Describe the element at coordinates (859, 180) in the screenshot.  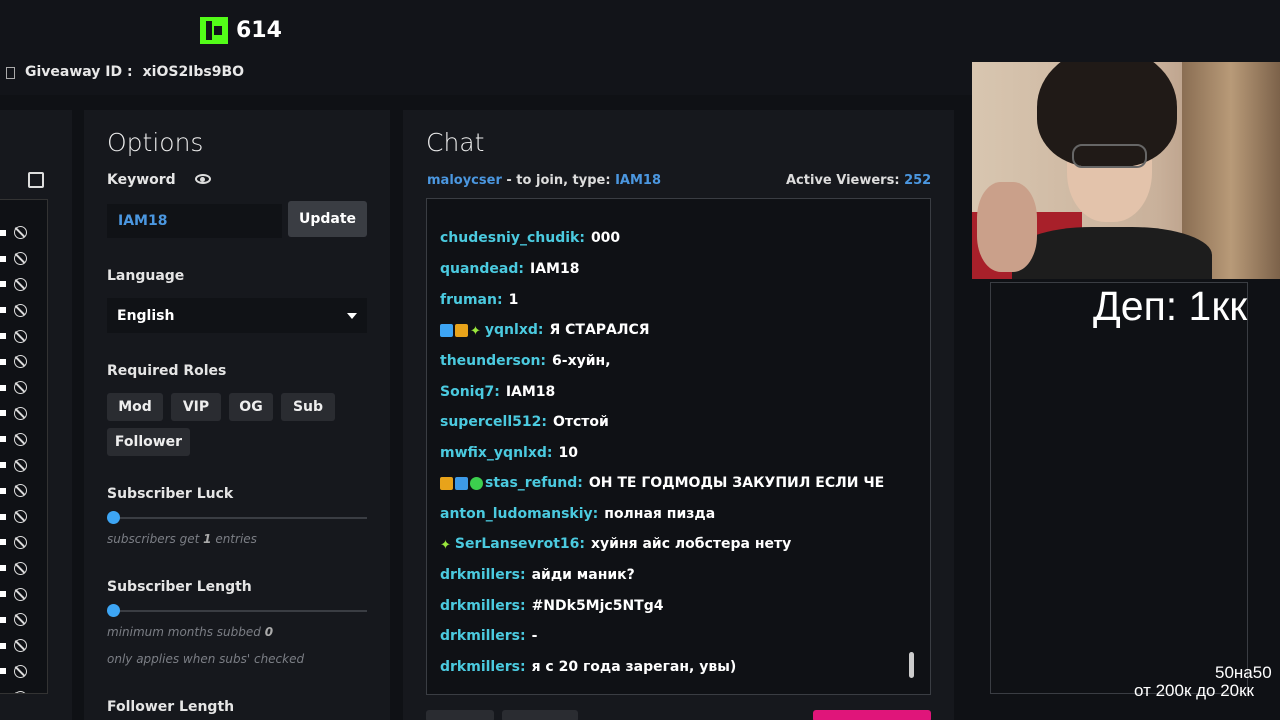
I see `active-viewers: Active Viewers: 252` at that location.